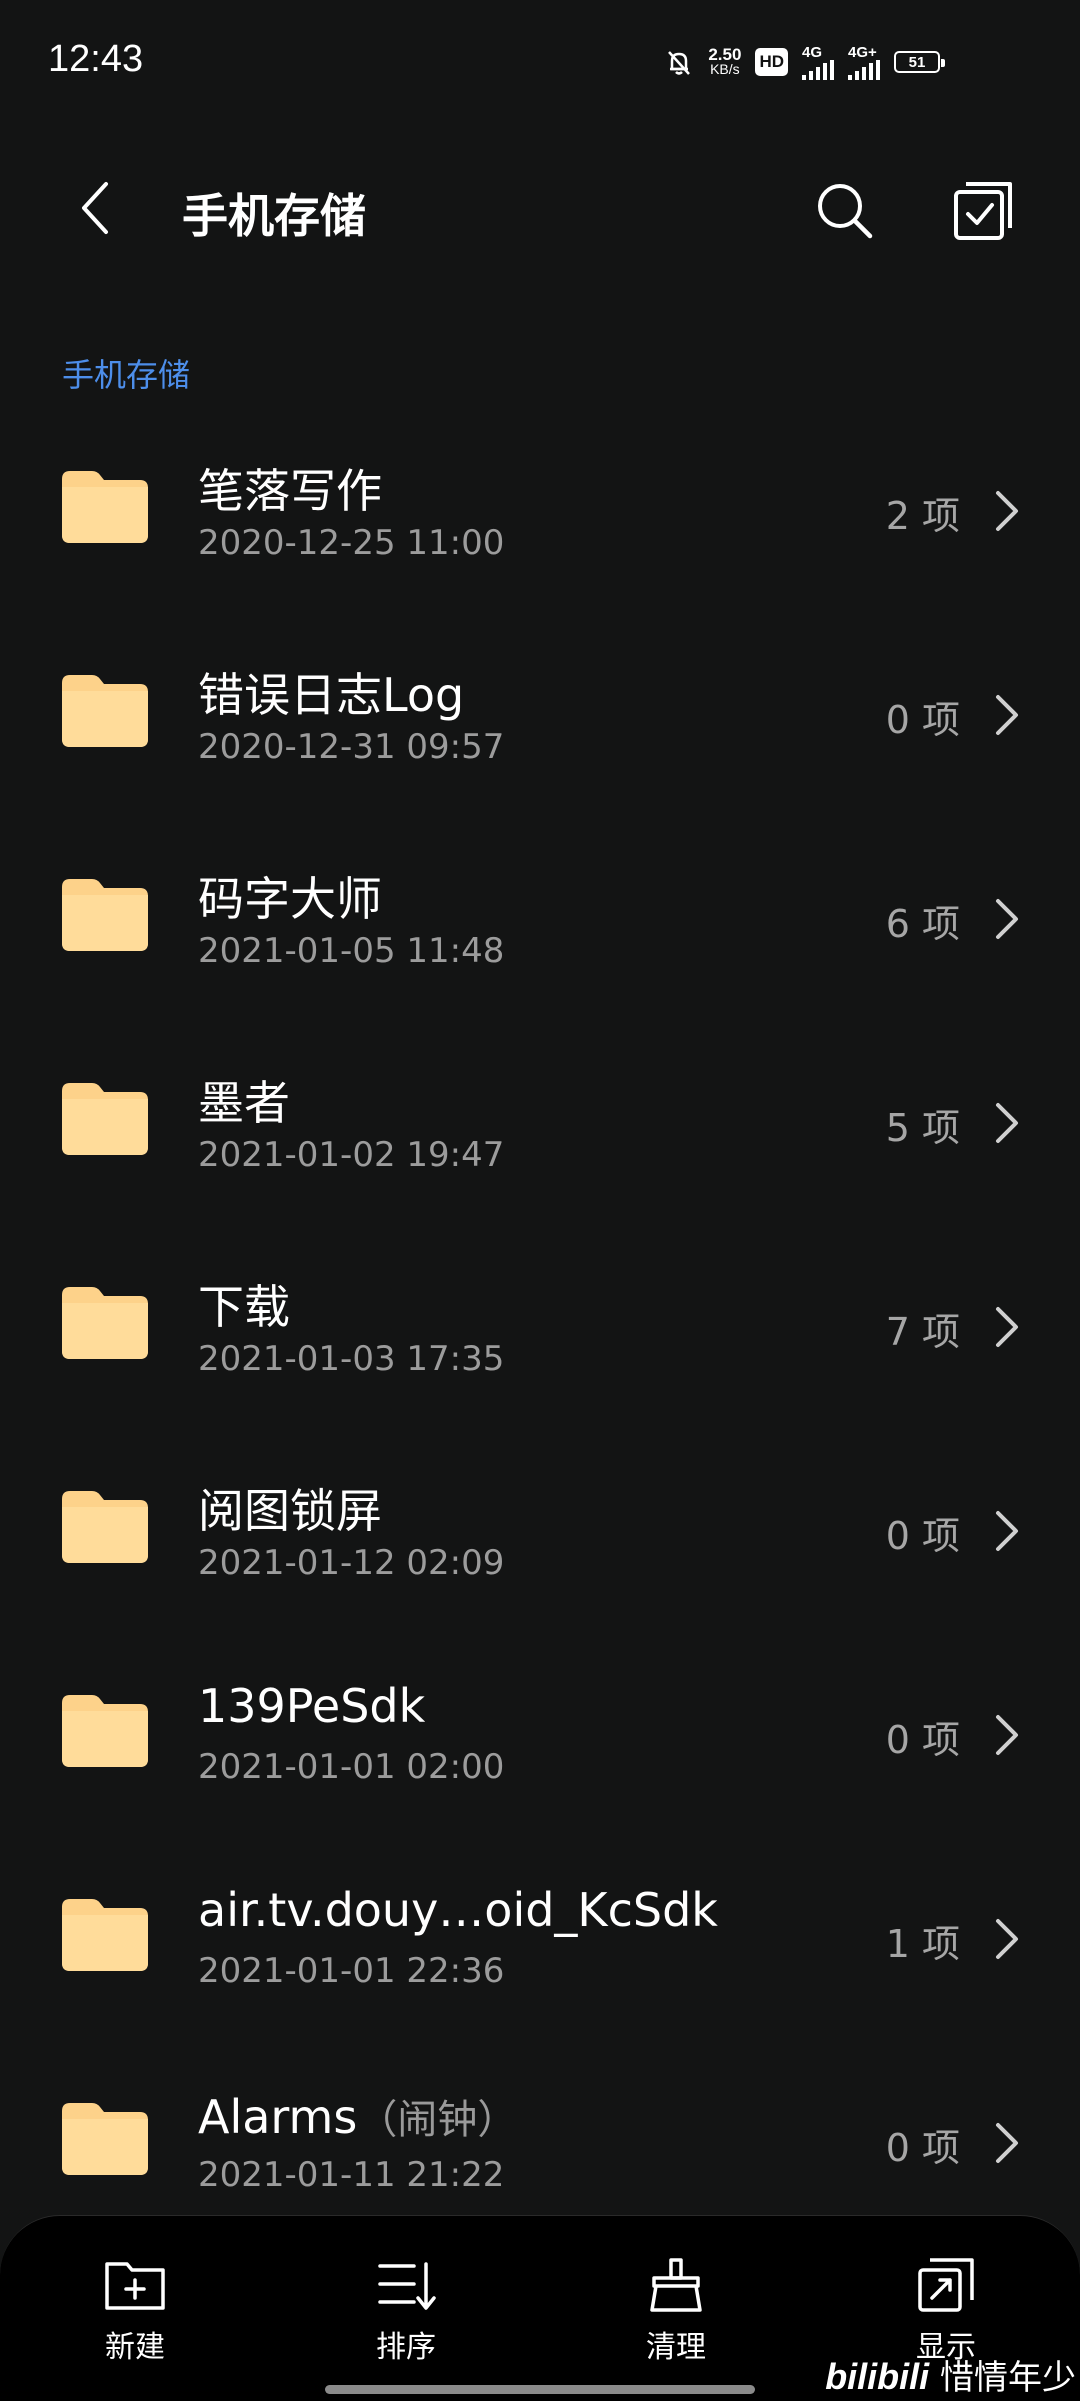 The width and height of the screenshot is (1080, 2401). I want to click on home-indicator, so click(540, 2389).